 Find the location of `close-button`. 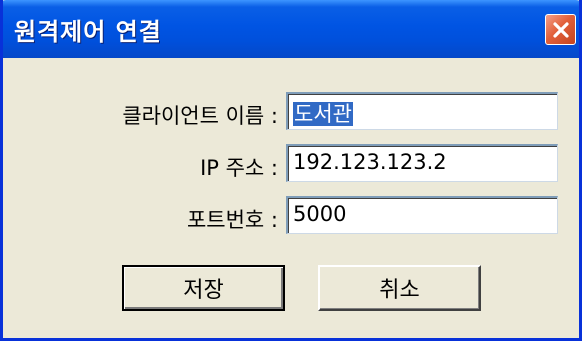

close-button is located at coordinates (560, 29).